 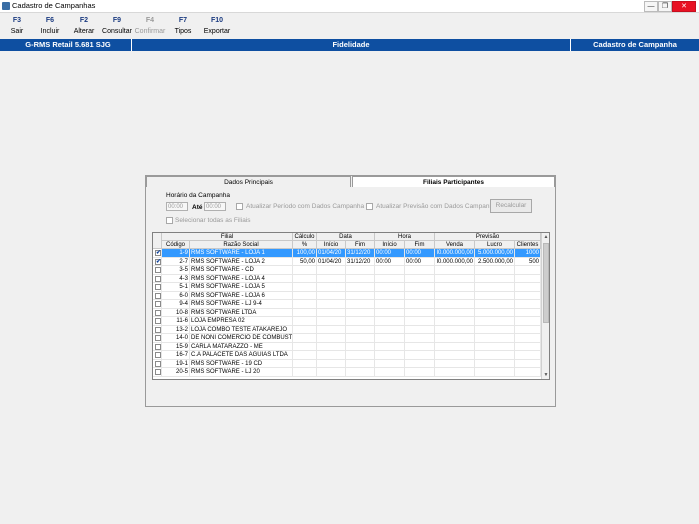 I want to click on tab-filiais-participantes: Filiais Participantes, so click(x=453, y=181).